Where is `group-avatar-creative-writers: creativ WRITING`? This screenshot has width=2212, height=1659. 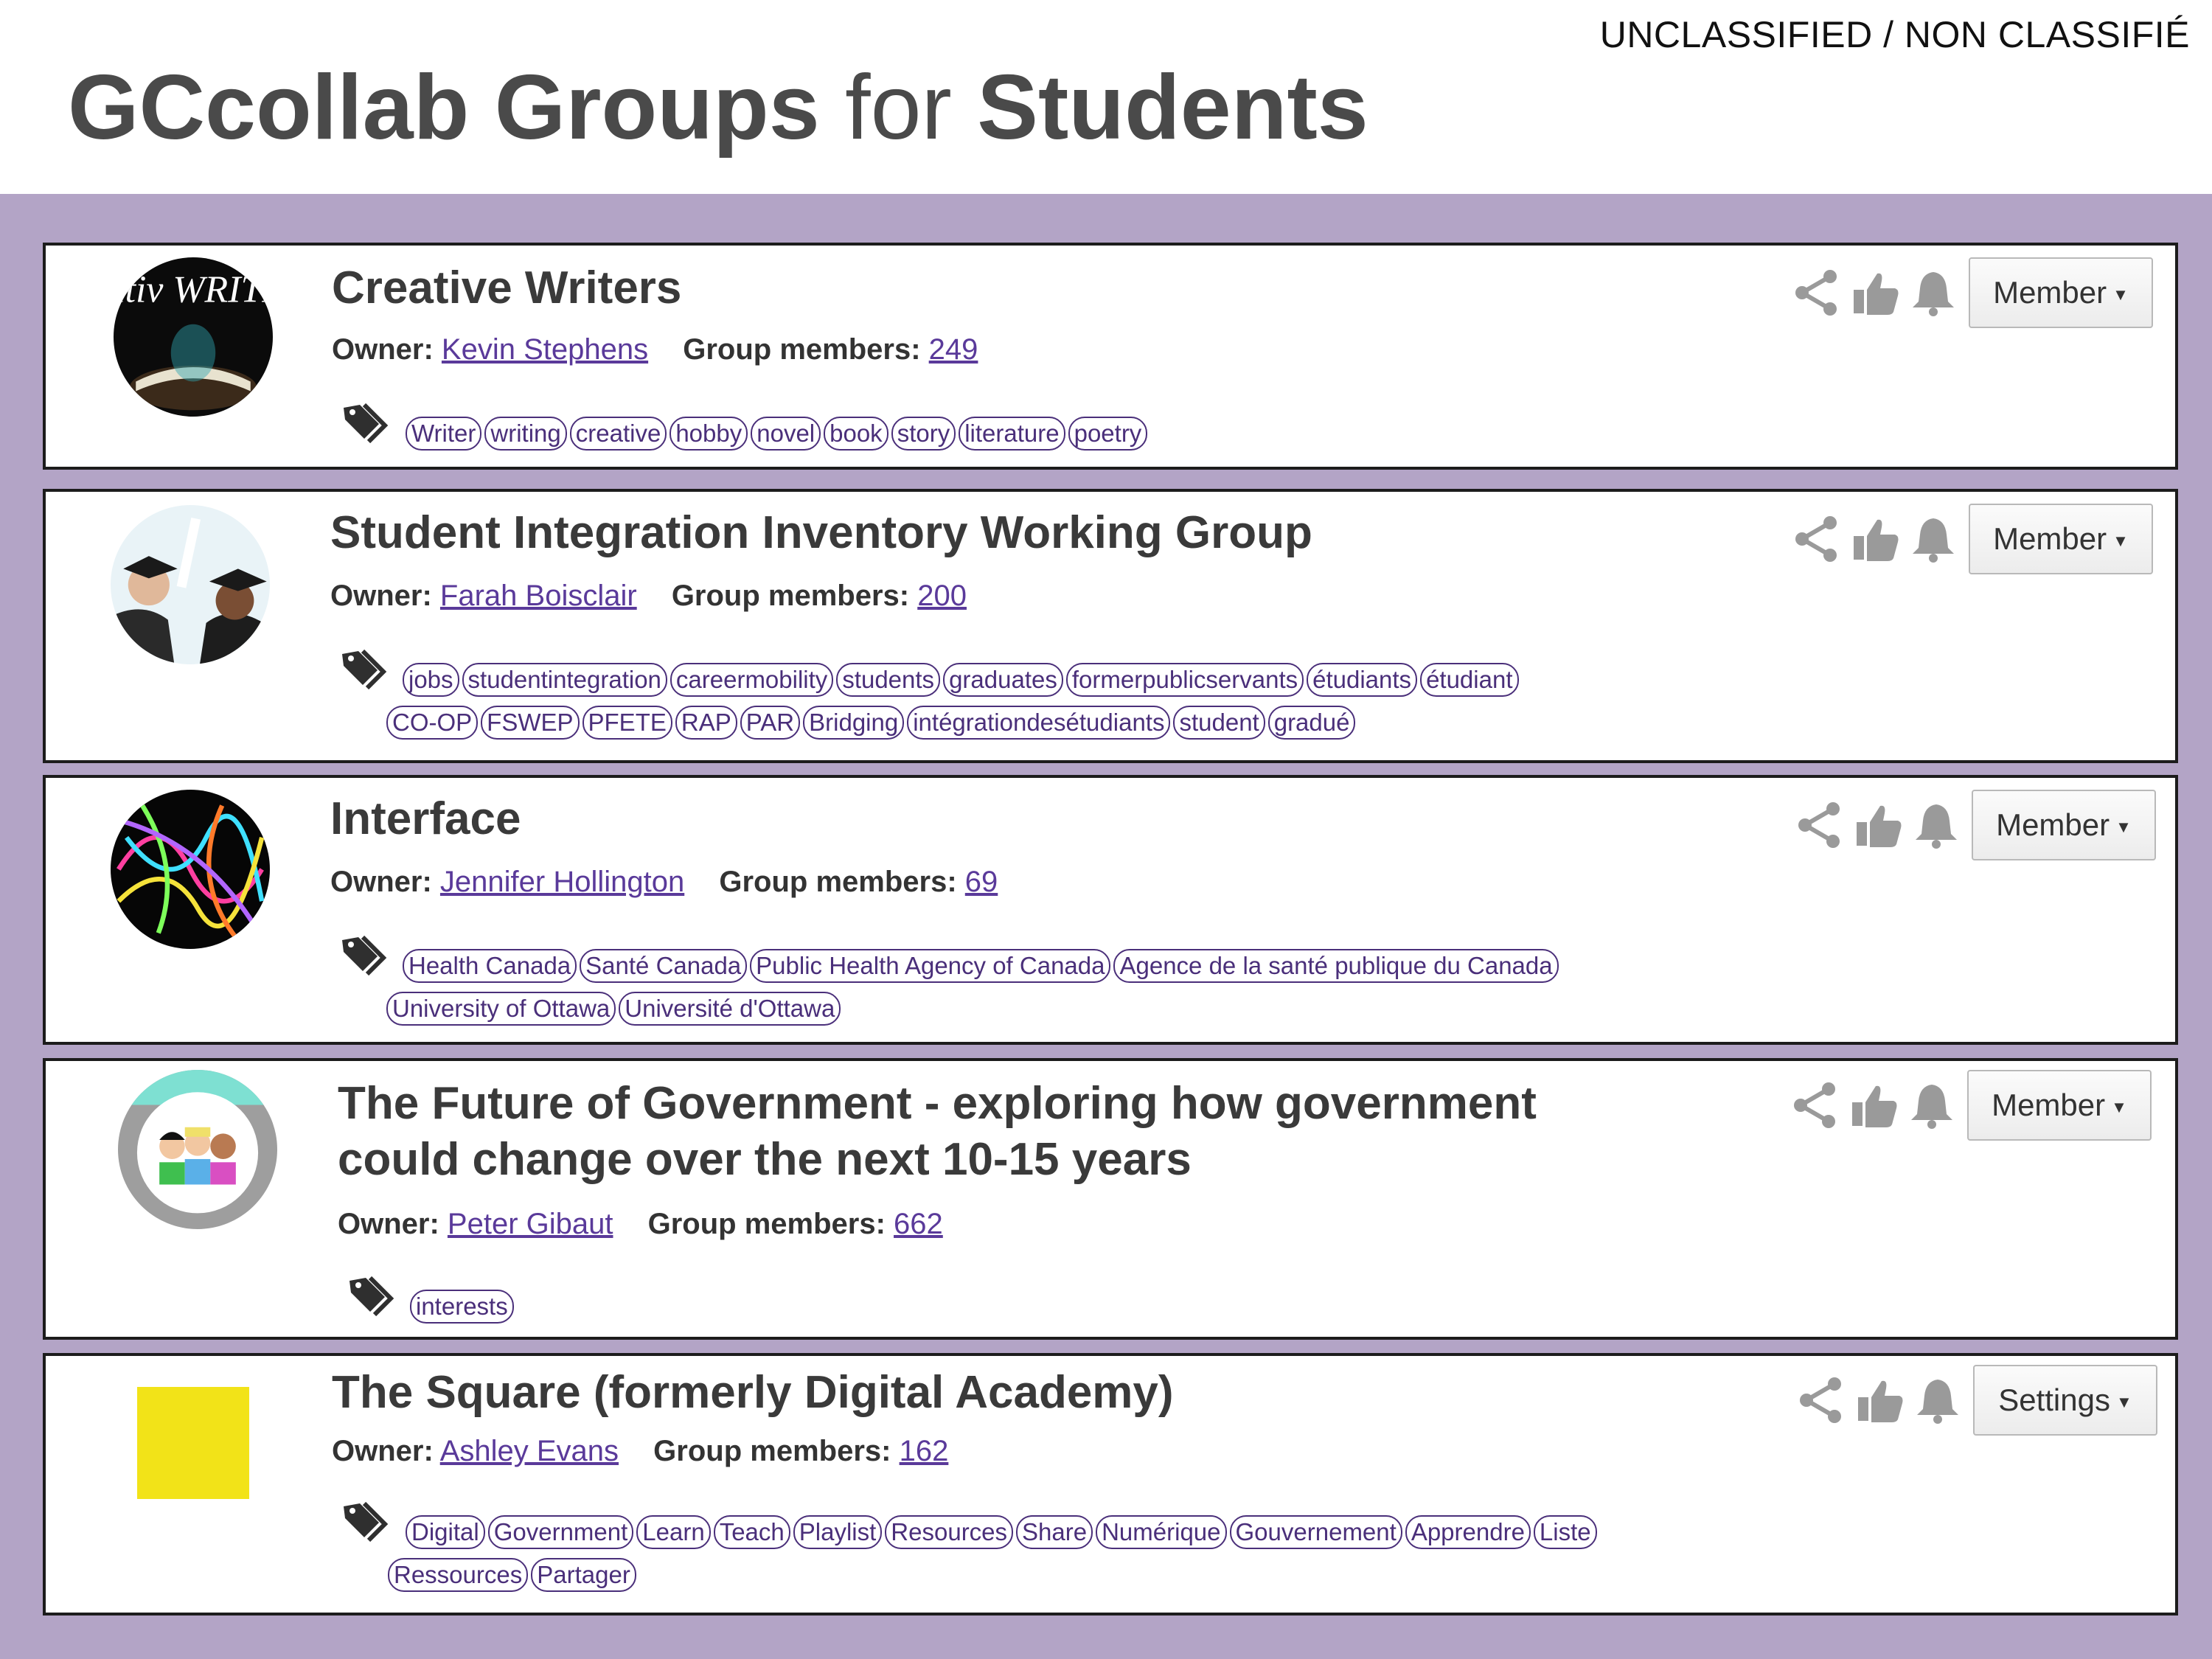 group-avatar-creative-writers: creativ WRITING is located at coordinates (193, 337).